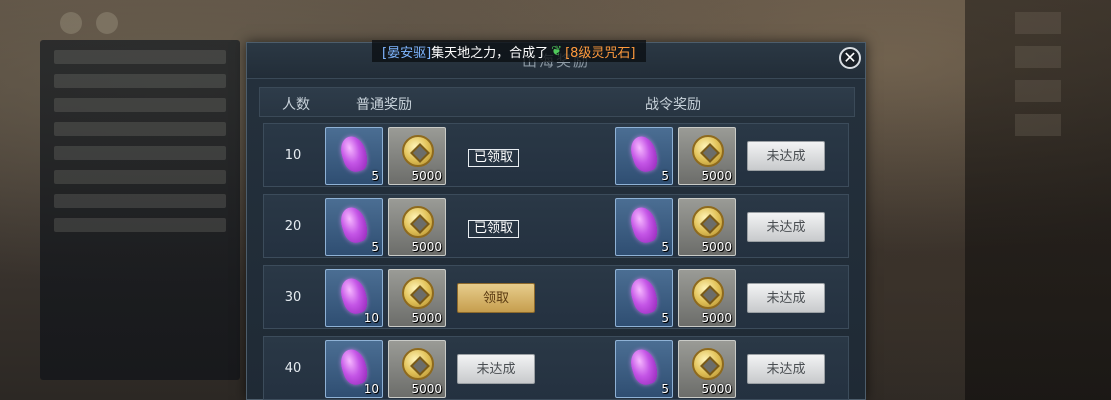 The width and height of the screenshot is (1111, 400). What do you see at coordinates (557, 51) in the screenshot?
I see `green-leaf-icon: ❦` at bounding box center [557, 51].